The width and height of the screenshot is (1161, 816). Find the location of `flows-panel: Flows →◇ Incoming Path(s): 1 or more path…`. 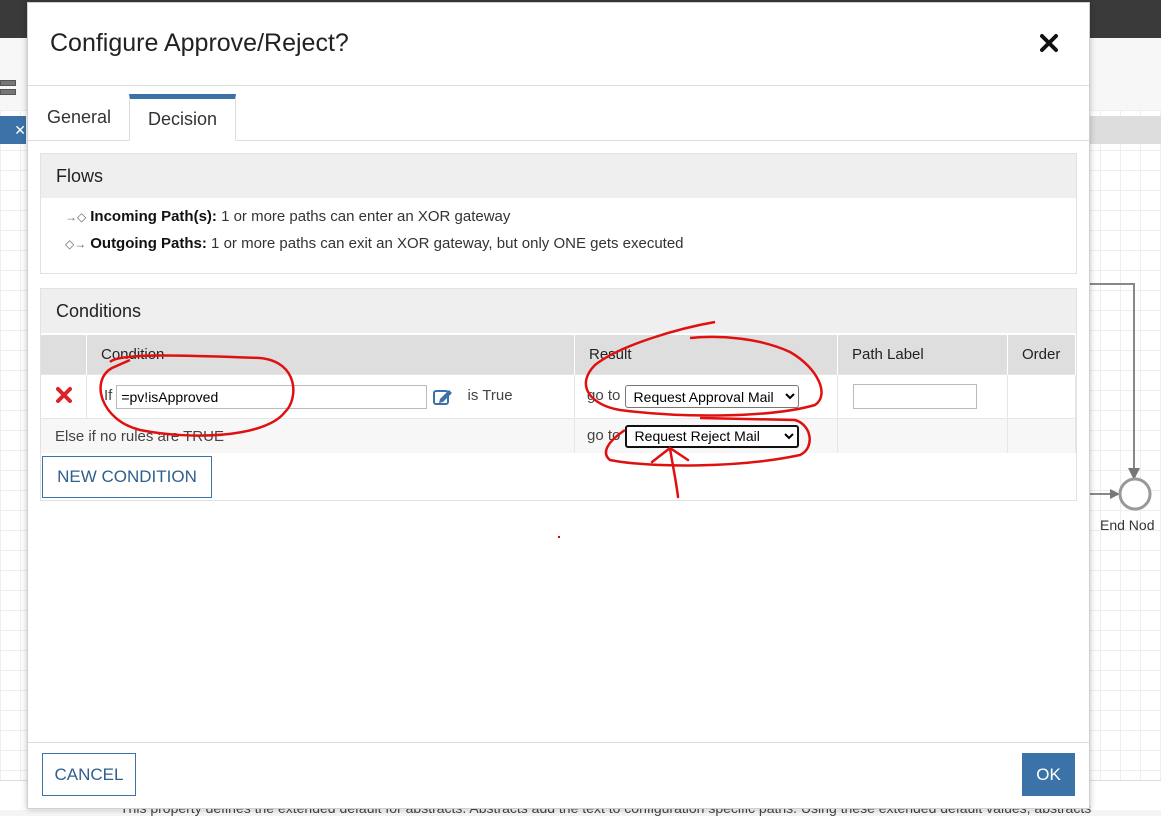

flows-panel: Flows →◇ Incoming Path(s): 1 or more path… is located at coordinates (558, 213).